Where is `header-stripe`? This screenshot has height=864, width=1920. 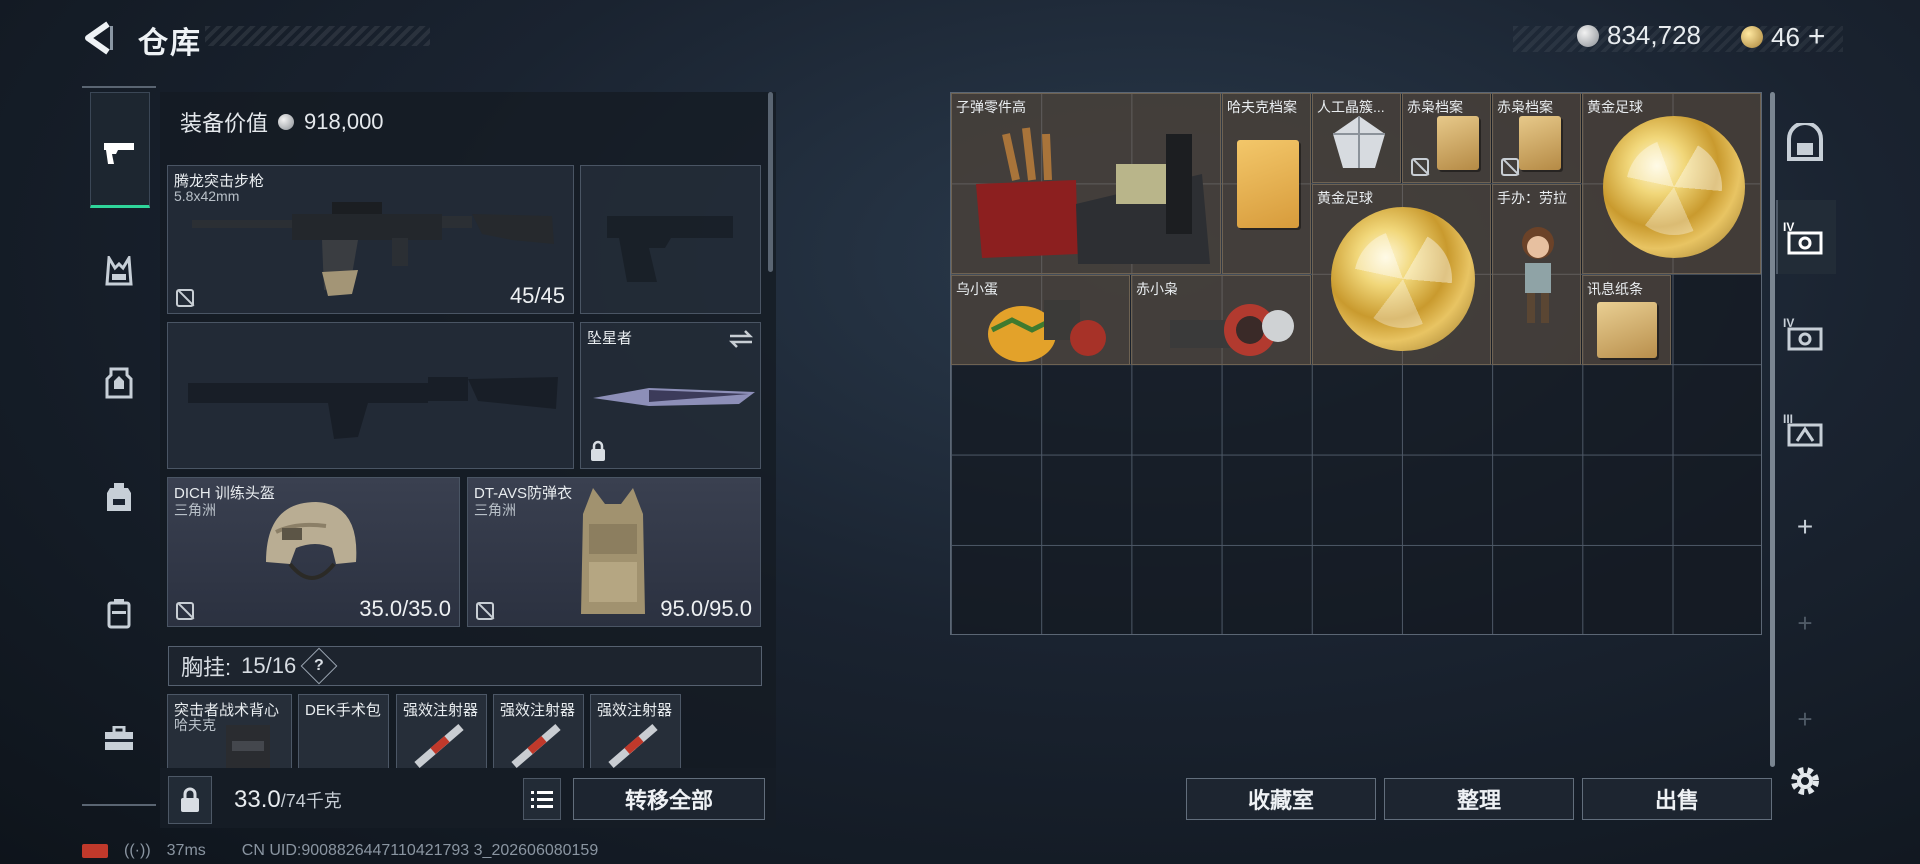
header-stripe is located at coordinates (317, 36).